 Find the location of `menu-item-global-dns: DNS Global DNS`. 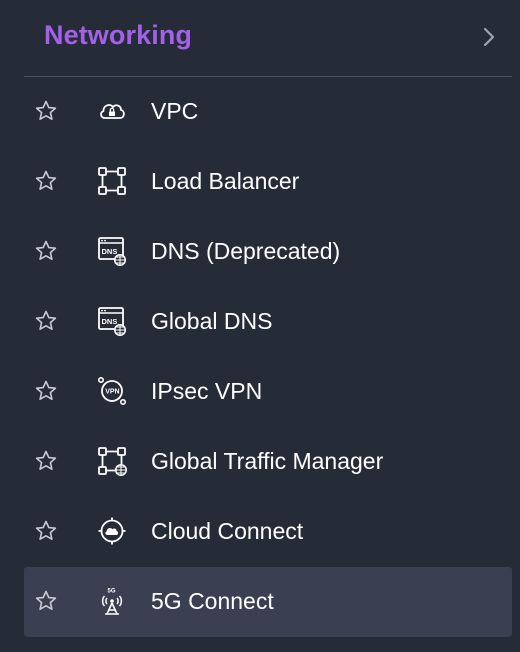

menu-item-global-dns: DNS Global DNS is located at coordinates (268, 322).